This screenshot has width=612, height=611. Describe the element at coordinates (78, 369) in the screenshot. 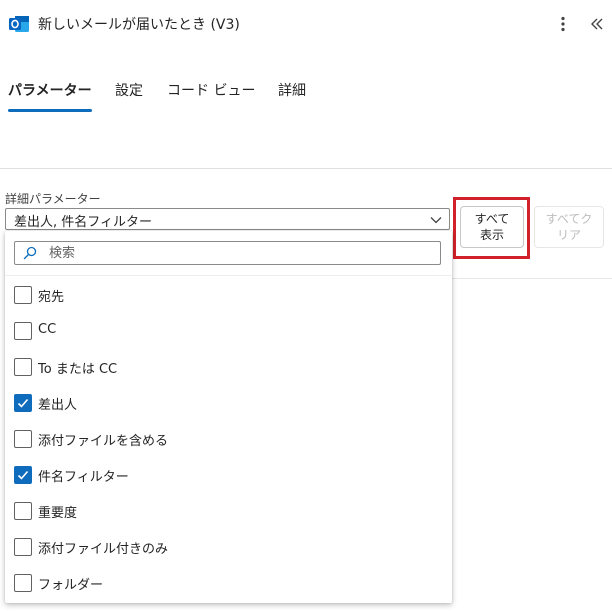

I see `option-label: To または CC` at that location.